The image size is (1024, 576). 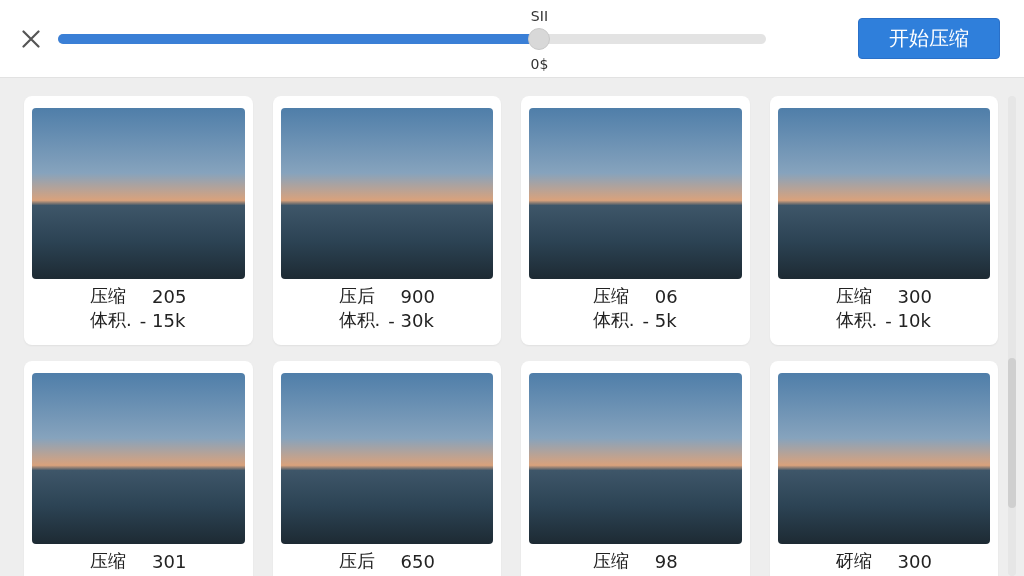 What do you see at coordinates (929, 38) in the screenshot?
I see `start-compress-button: 开始压缩` at bounding box center [929, 38].